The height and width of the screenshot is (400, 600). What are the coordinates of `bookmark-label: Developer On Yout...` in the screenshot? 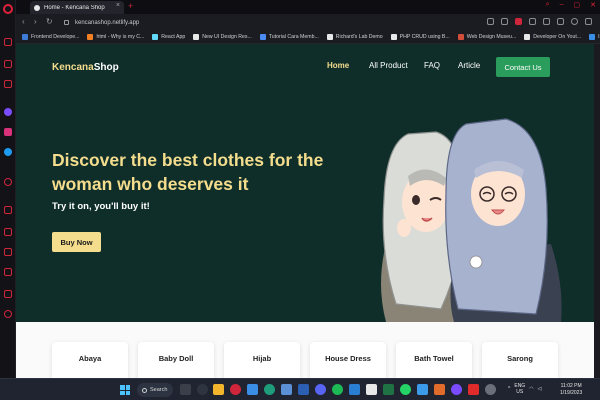 It's located at (557, 37).